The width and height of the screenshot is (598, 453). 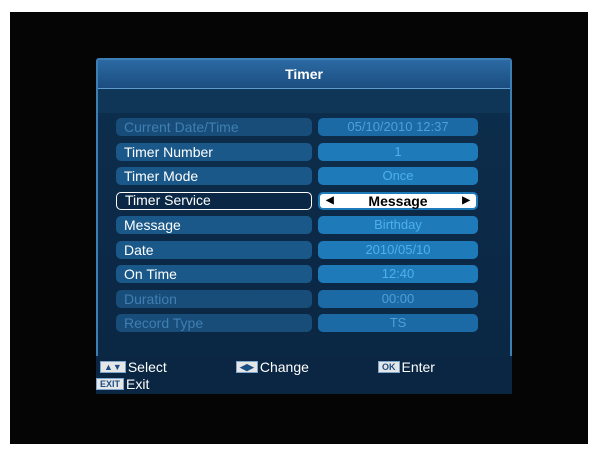 I want to click on row-date: Date 2010/05/10, so click(x=304, y=250).